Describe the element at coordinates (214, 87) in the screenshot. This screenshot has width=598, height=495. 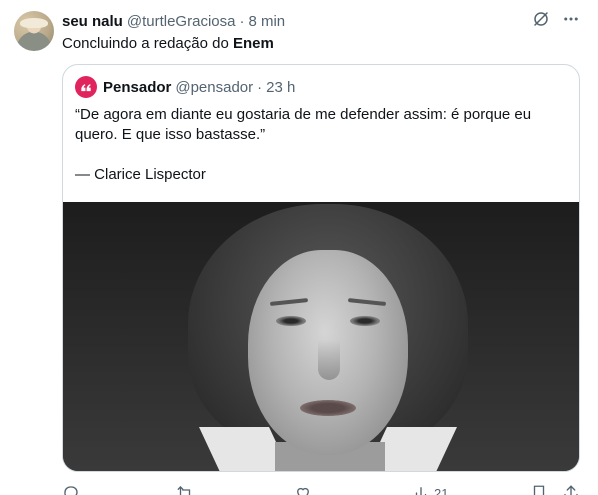
I see `quoted-handle: @pensador` at that location.